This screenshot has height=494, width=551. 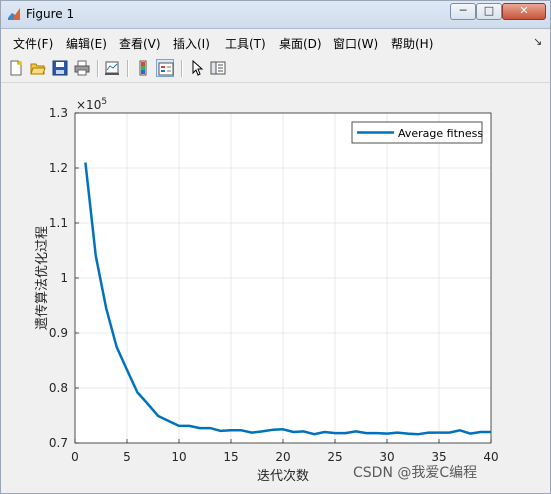 I want to click on menu-help: 帮助(H), so click(x=412, y=43).